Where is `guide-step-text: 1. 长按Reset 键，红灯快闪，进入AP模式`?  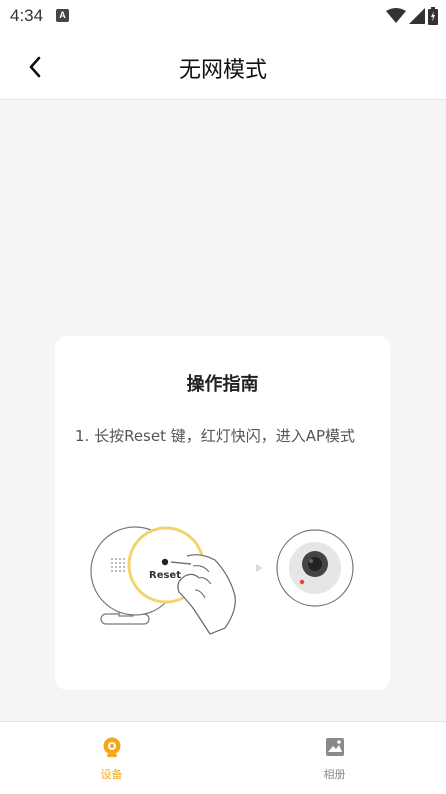 guide-step-text: 1. 长按Reset 键，红灯快闪，进入AP模式 is located at coordinates (215, 436).